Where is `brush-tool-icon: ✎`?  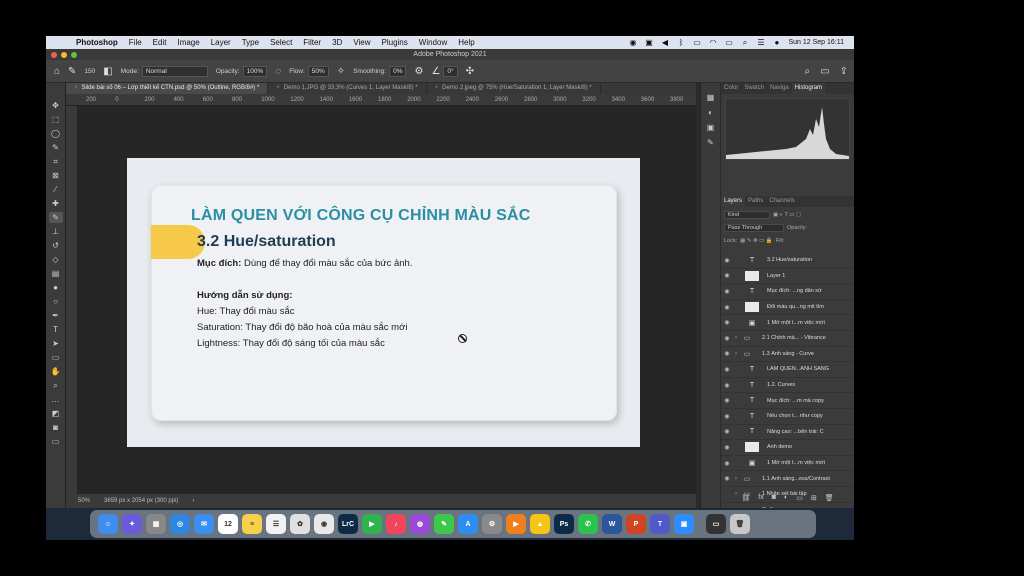
brush-tool-icon: ✎ is located at coordinates (72, 71).